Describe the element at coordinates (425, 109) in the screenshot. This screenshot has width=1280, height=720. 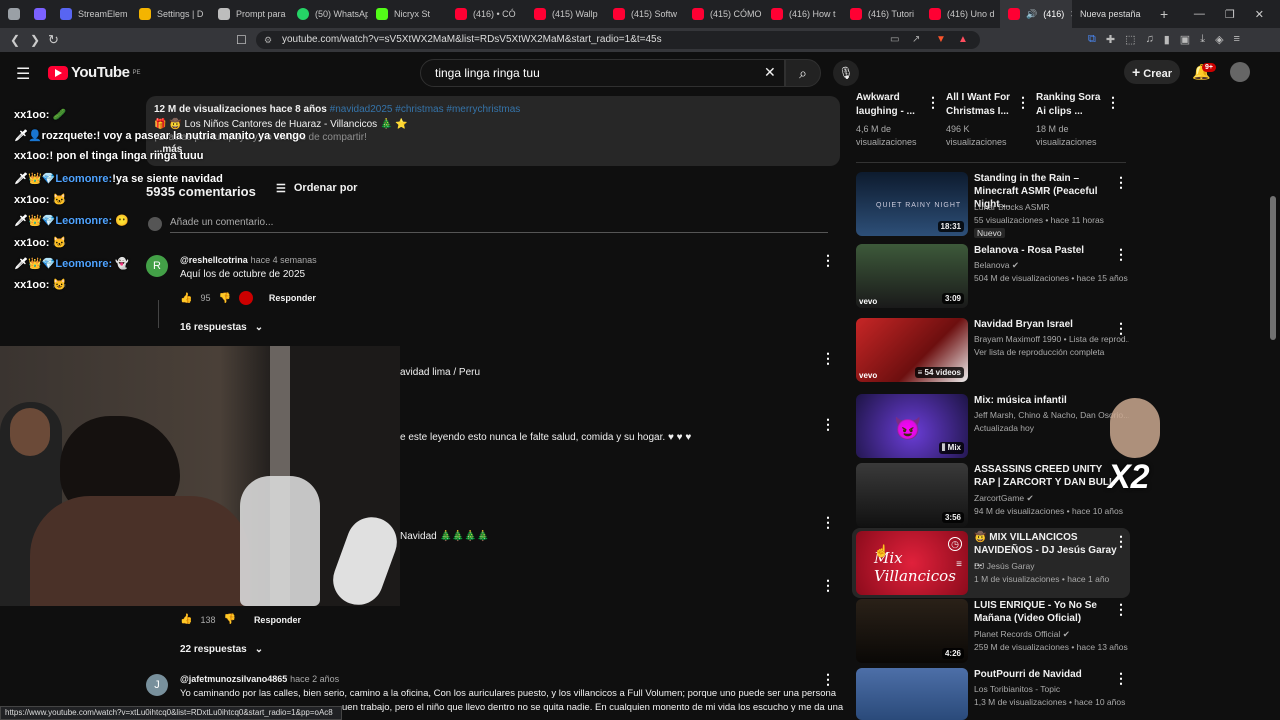
I see `hashtags: #navidad2025 #christmas #merrychristmas` at that location.